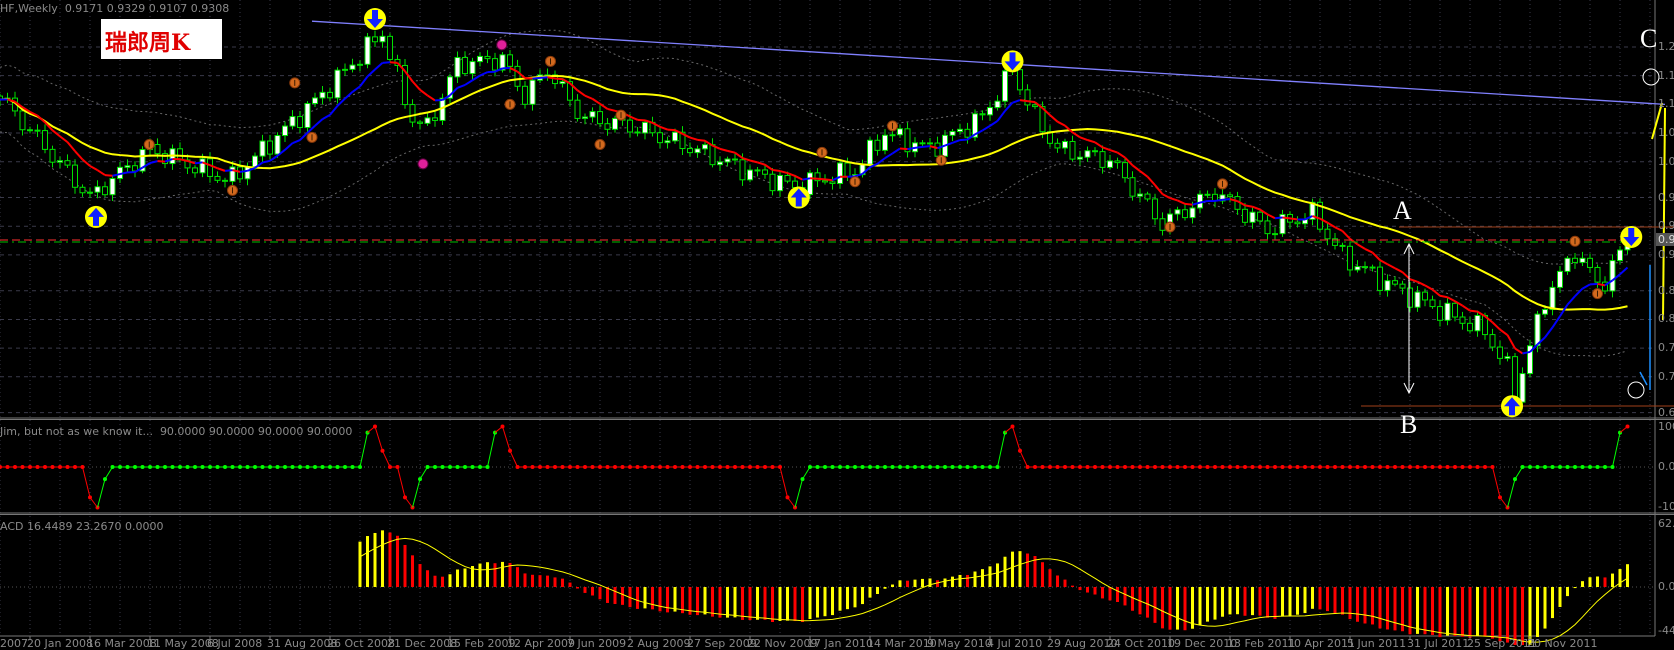 This screenshot has height=650, width=1674. I want to click on macd-indicator, so click(994, 587).